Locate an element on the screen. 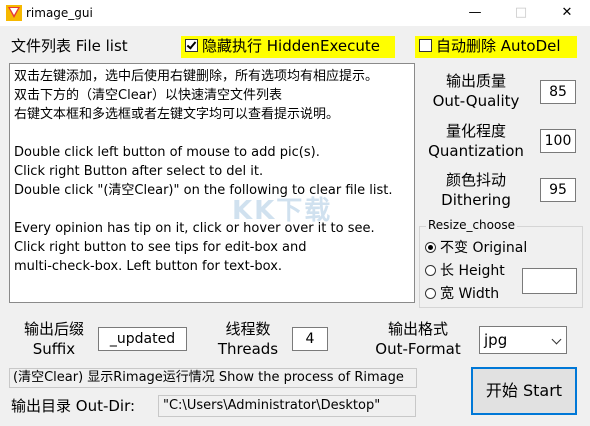 The width and height of the screenshot is (590, 426). resize-original-radio: 不变 Original is located at coordinates (476, 248).